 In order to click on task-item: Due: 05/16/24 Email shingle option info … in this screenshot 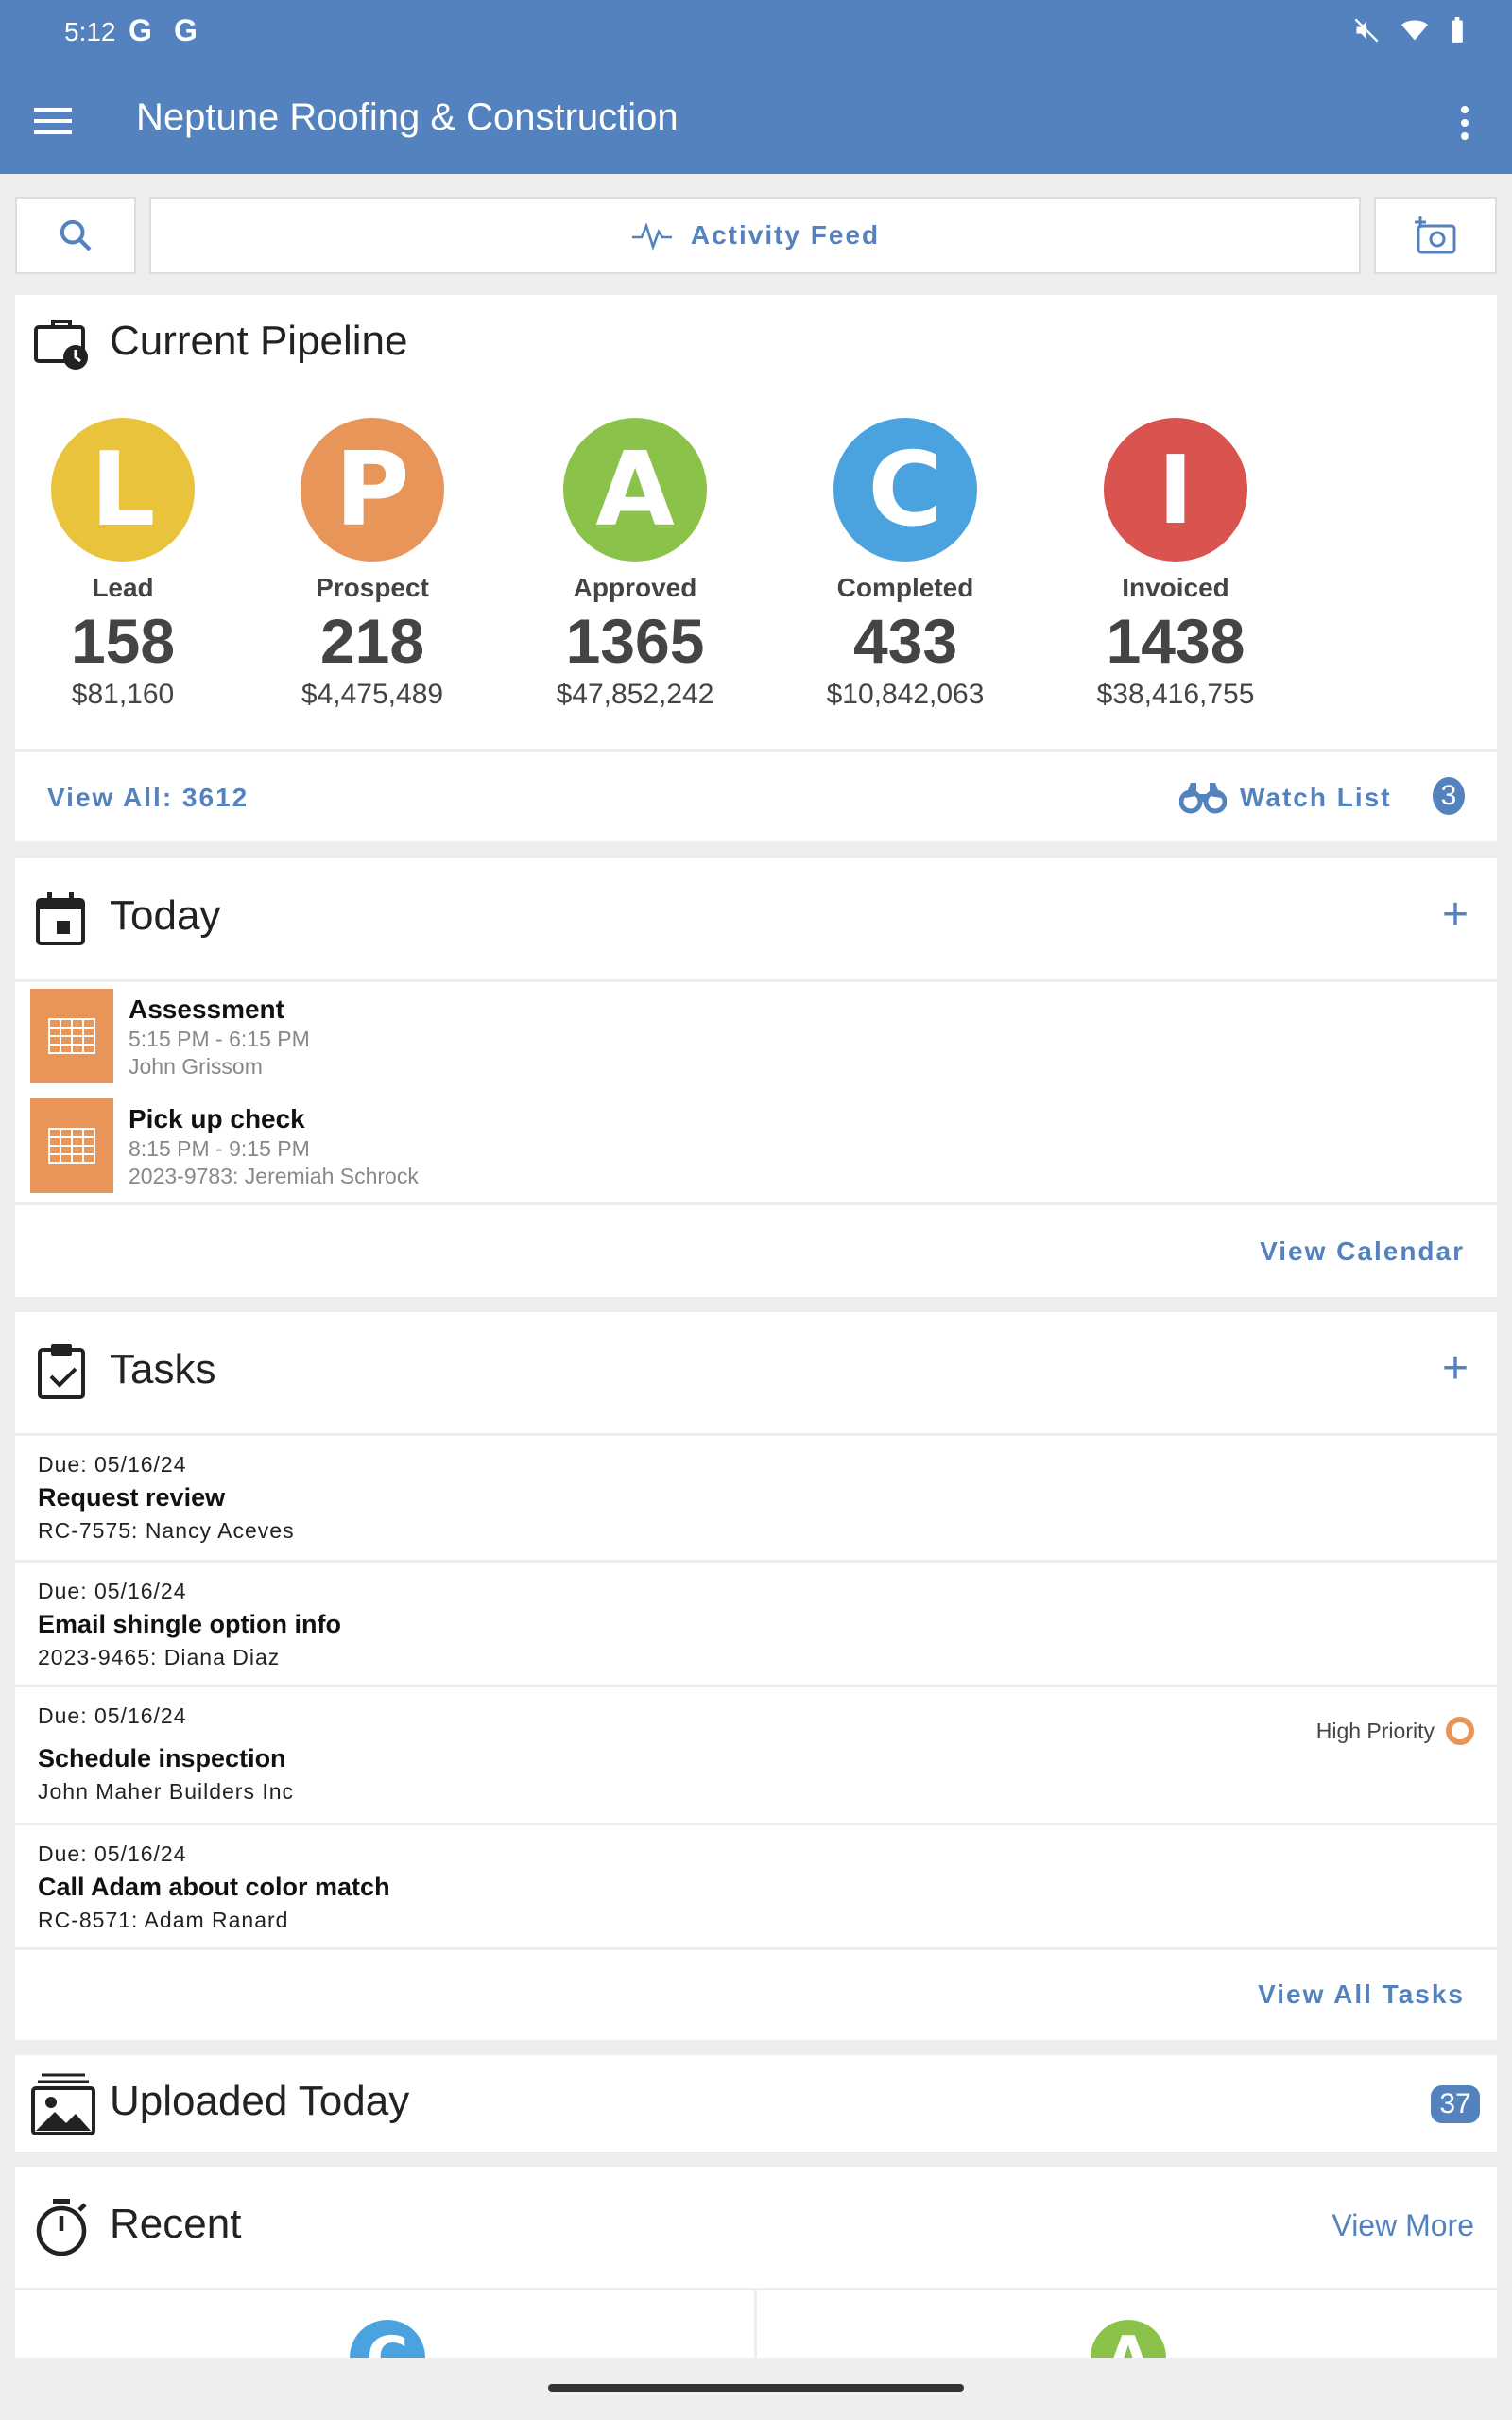, I will do `click(756, 1624)`.